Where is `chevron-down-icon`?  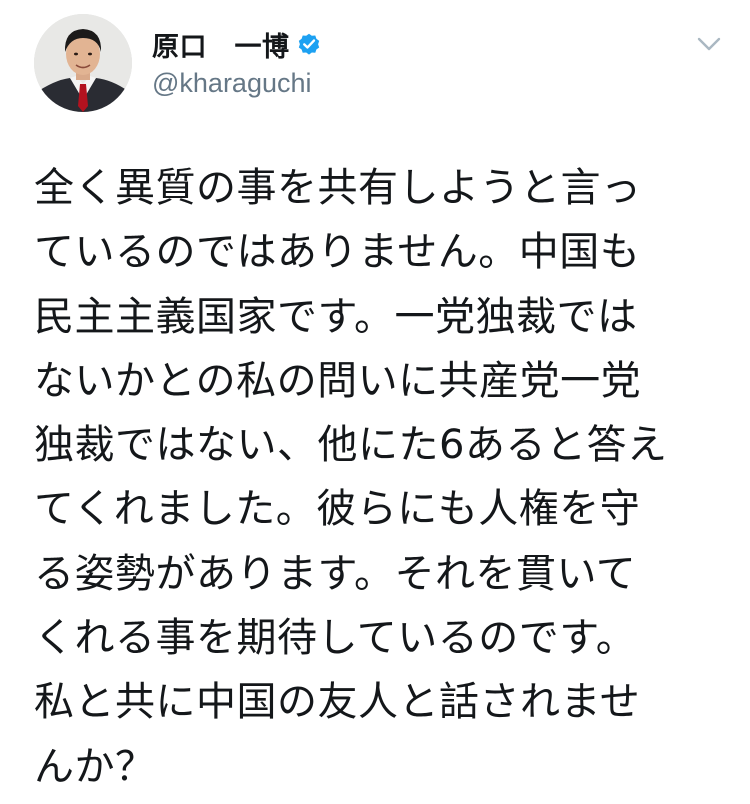
chevron-down-icon is located at coordinates (709, 44).